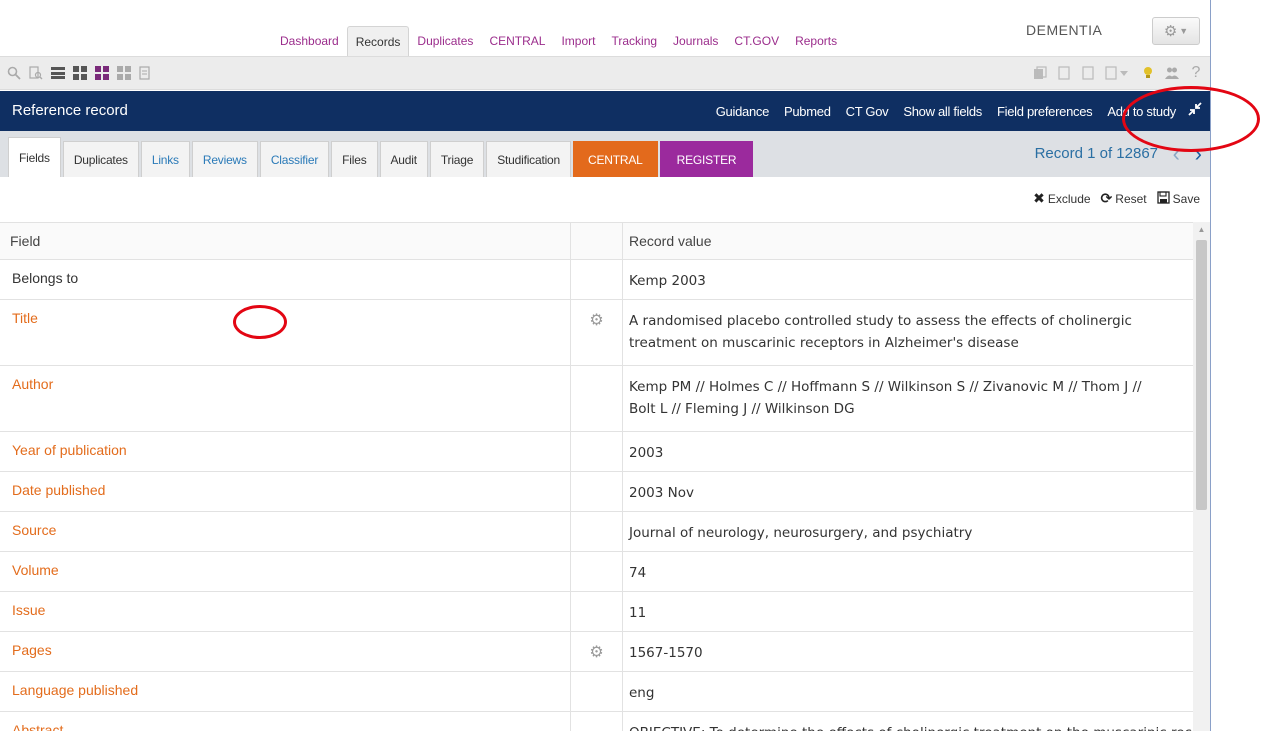  Describe the element at coordinates (285, 279) in the screenshot. I see `field-label: Belongs to` at that location.